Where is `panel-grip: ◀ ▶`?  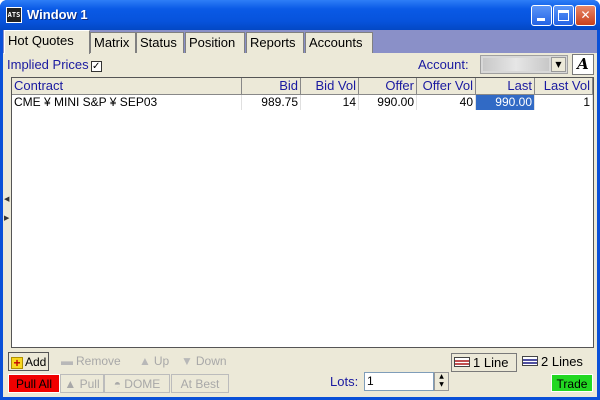 panel-grip: ◀ ▶ is located at coordinates (6, 213).